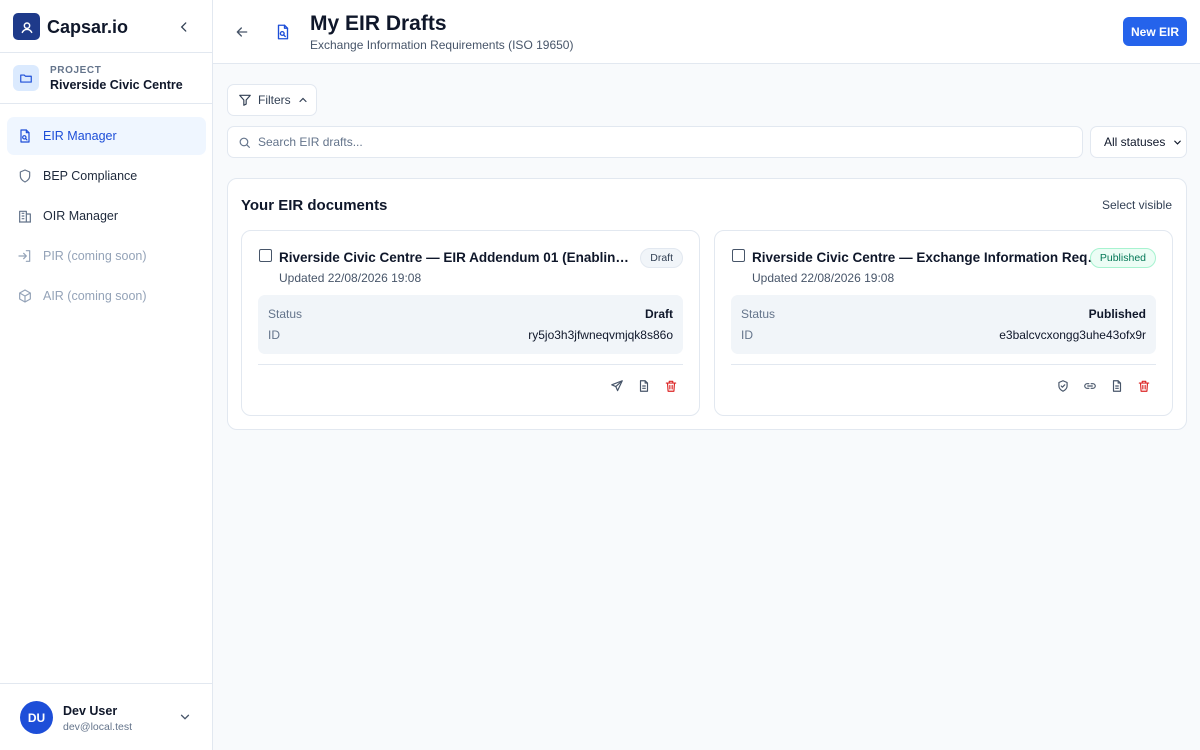 Image resolution: width=1200 pixels, height=750 pixels. Describe the element at coordinates (1072, 335) in the screenshot. I see `id-value: e3balcvcxongg3uhe43ofx9r` at that location.